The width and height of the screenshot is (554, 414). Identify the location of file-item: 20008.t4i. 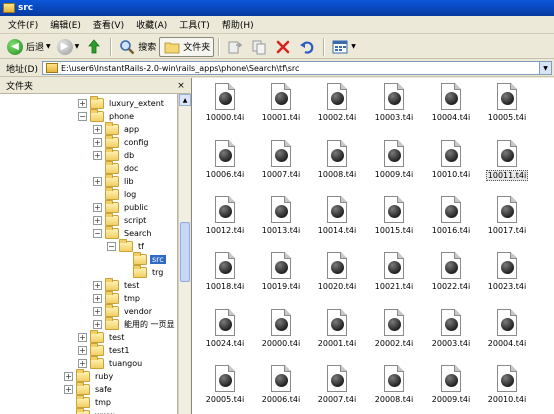
(394, 389).